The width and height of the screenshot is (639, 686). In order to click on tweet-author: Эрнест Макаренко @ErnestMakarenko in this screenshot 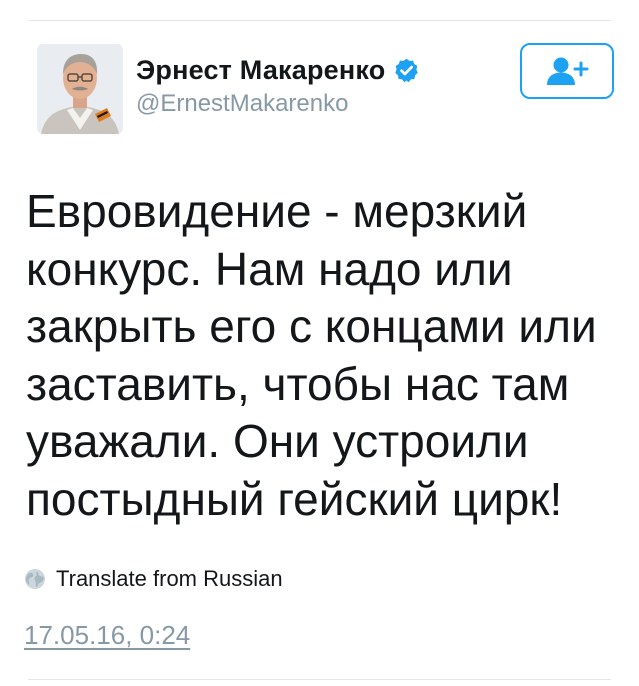, I will do `click(317, 84)`.